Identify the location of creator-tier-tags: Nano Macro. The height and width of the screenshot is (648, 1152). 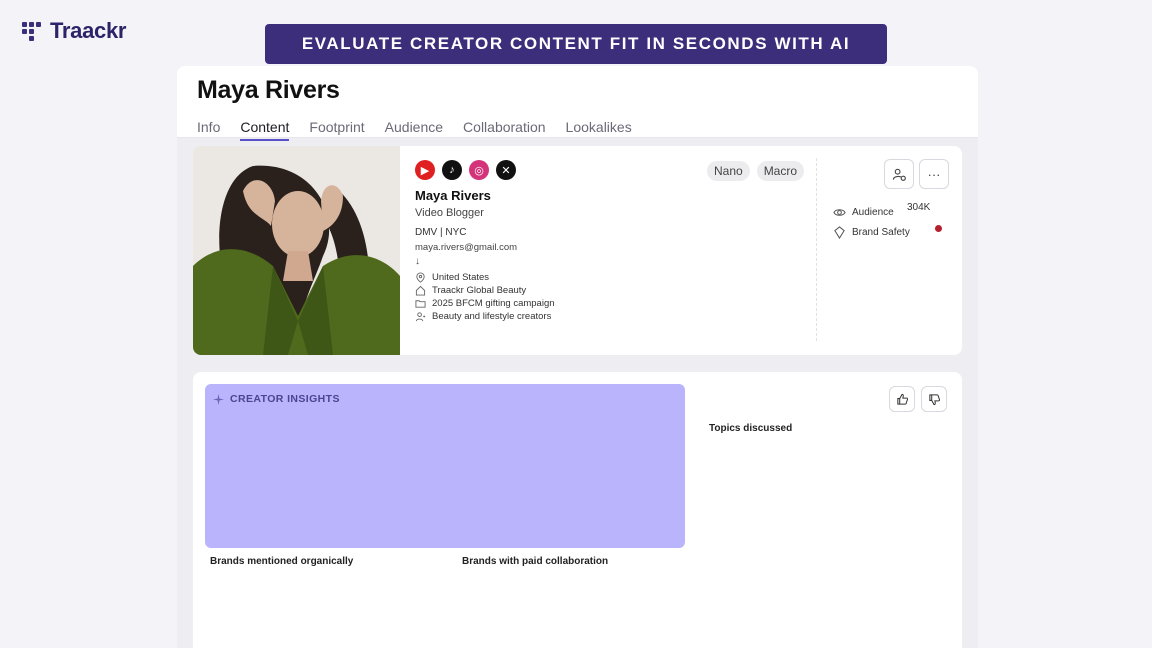
(756, 171).